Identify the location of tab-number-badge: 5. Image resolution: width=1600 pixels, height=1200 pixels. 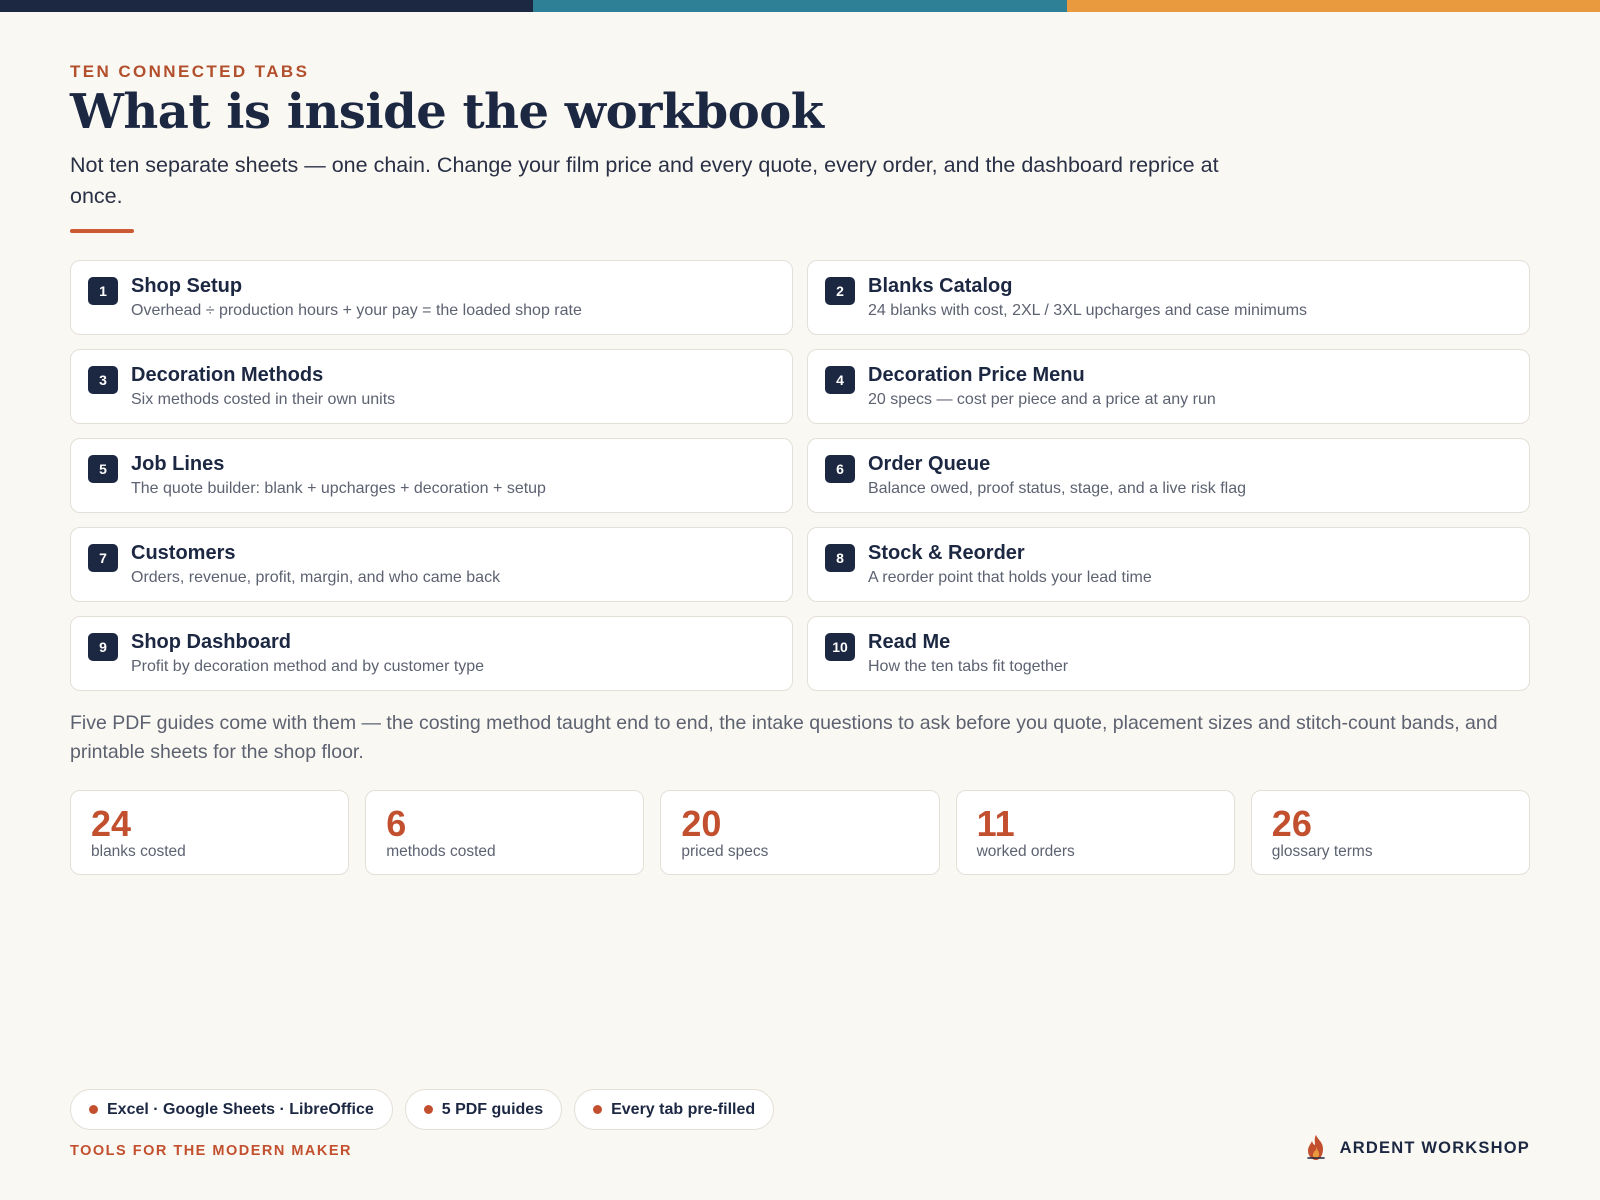
(103, 469).